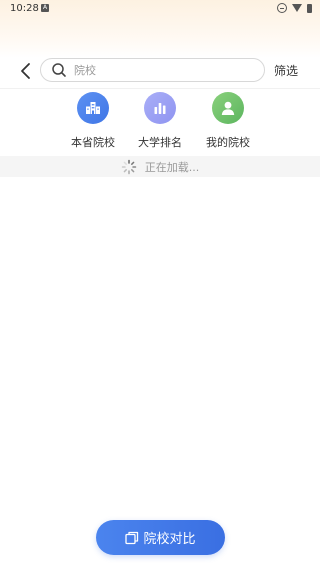 The width and height of the screenshot is (320, 568). I want to click on search-box, so click(152, 70).